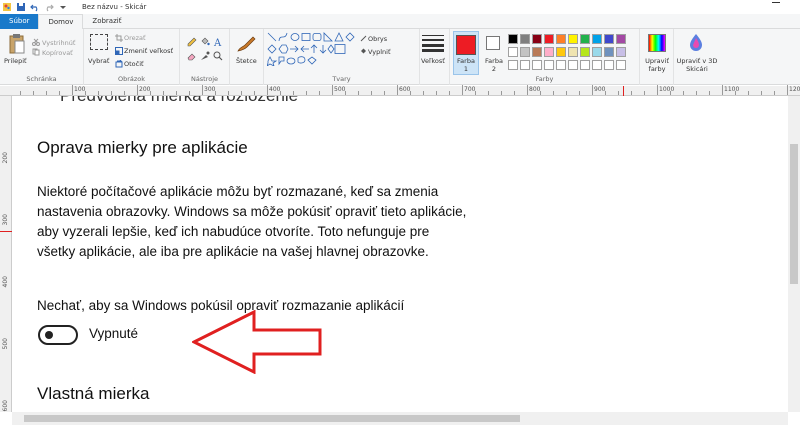  Describe the element at coordinates (697, 65) in the screenshot. I see `paint3d-button: Upraviť v 3D Skicári` at that location.